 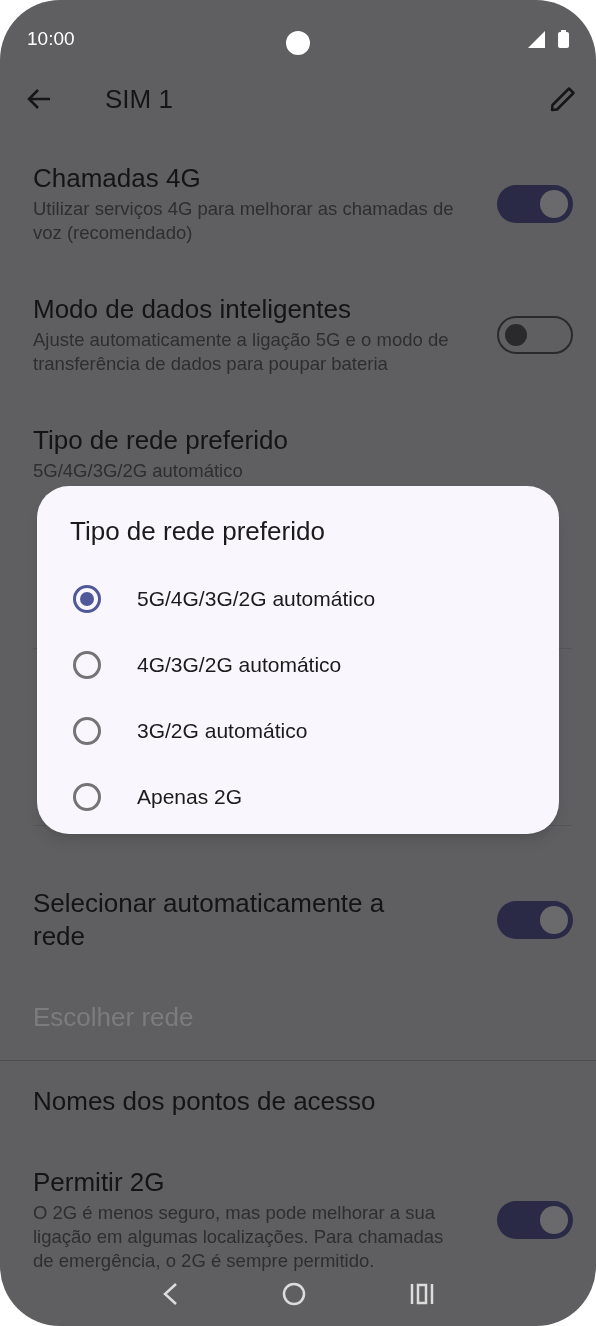 I want to click on battery-icon, so click(x=563, y=39).